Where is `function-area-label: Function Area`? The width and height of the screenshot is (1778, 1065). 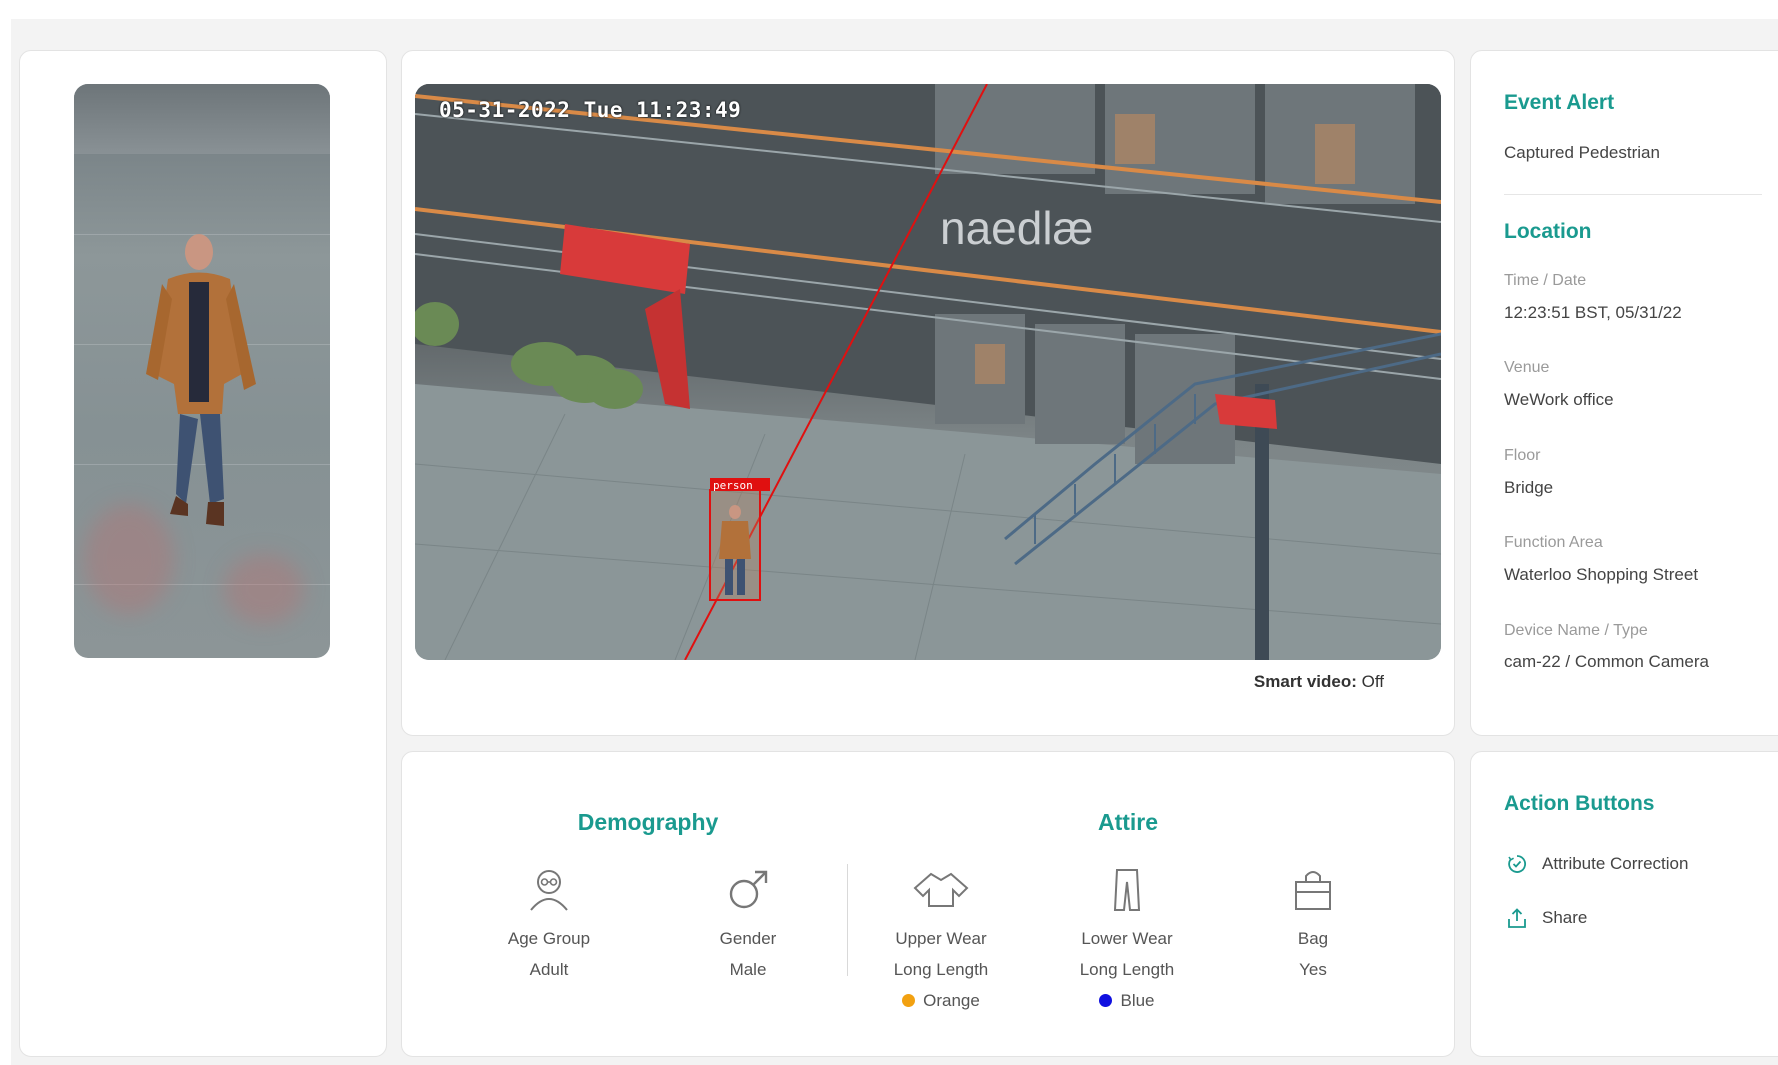
function-area-label: Function Area is located at coordinates (1553, 542).